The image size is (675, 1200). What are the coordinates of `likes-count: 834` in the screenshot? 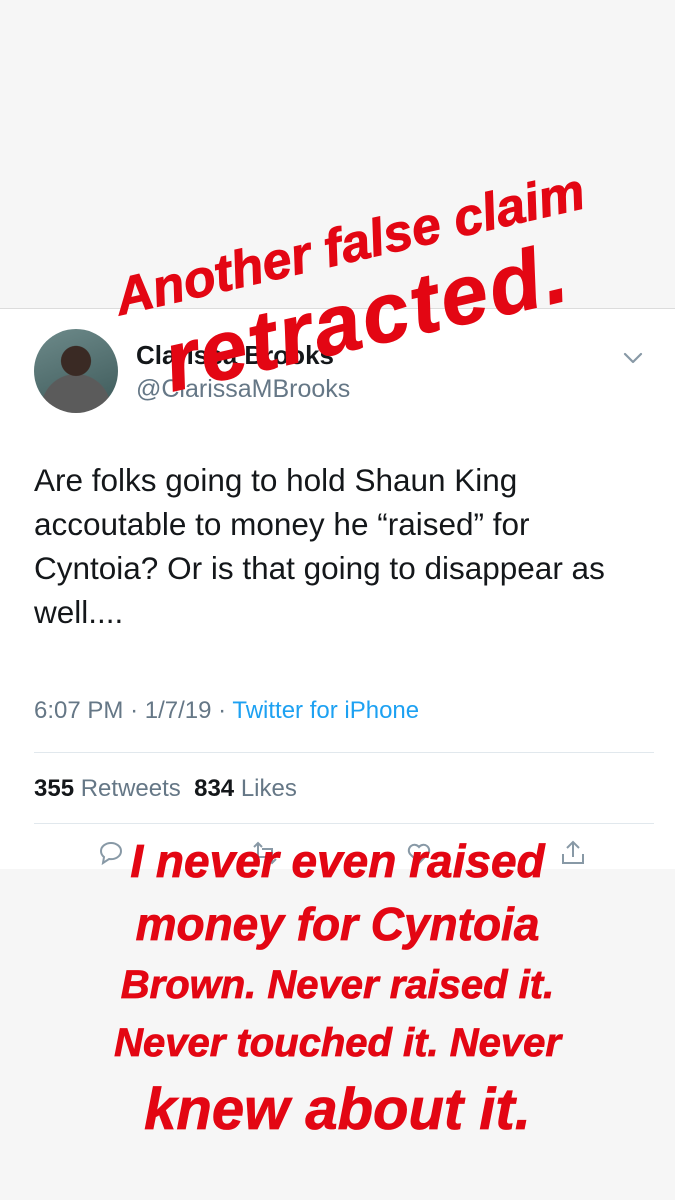 It's located at (214, 788).